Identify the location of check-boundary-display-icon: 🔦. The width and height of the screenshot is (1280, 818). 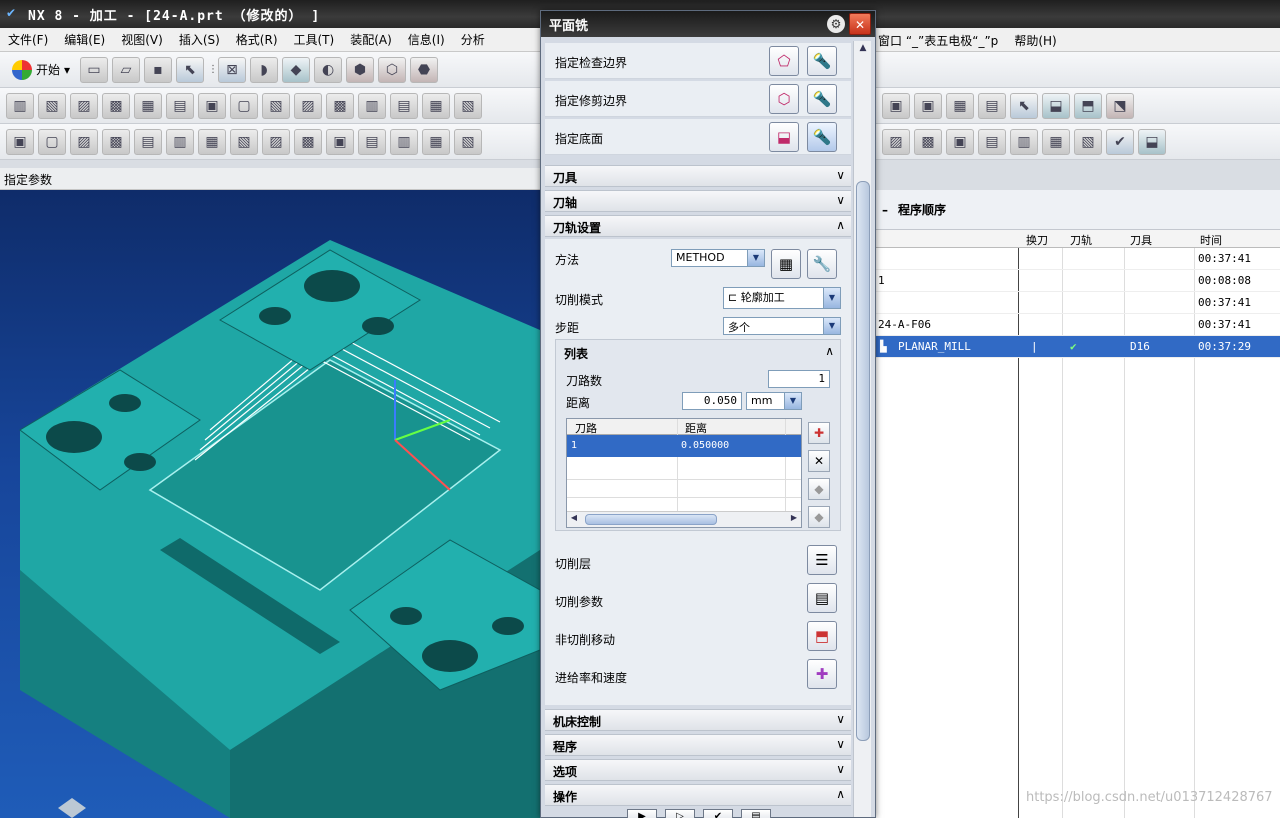
(822, 61).